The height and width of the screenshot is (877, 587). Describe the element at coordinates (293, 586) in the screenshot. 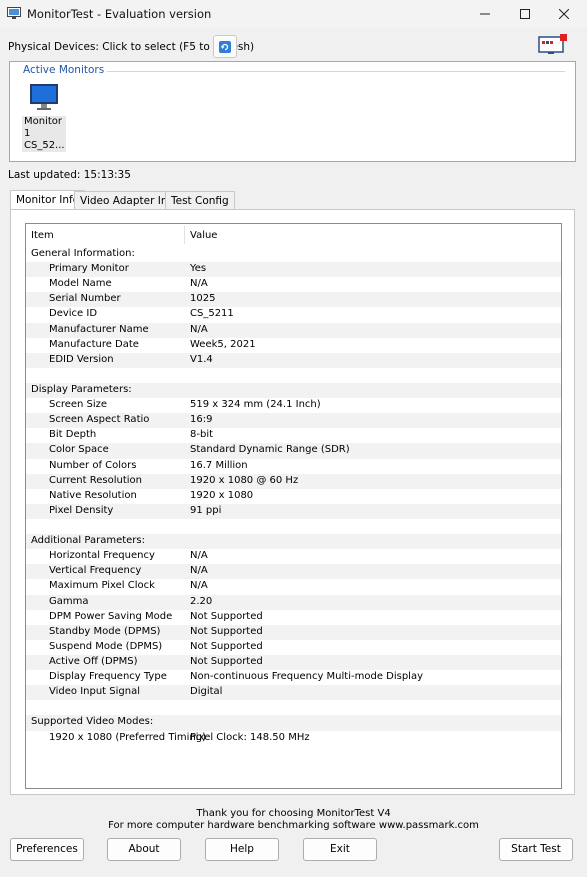

I see `table-row: Maximum Pixel Clock N/A` at that location.